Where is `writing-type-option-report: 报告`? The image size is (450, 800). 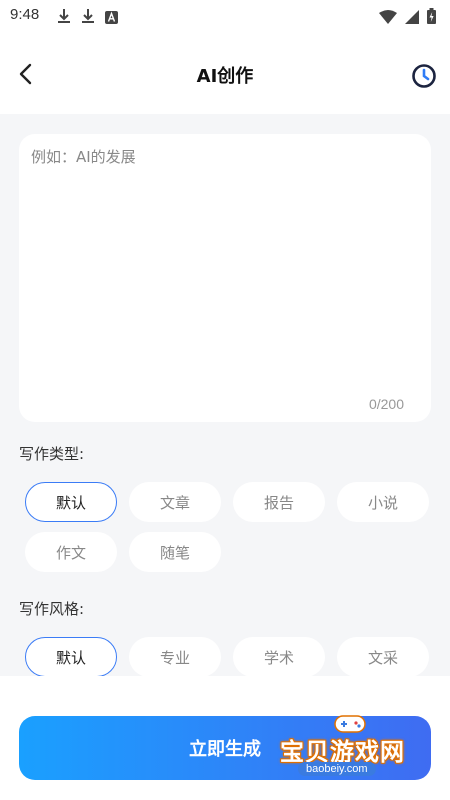
writing-type-option-report: 报告 is located at coordinates (279, 502).